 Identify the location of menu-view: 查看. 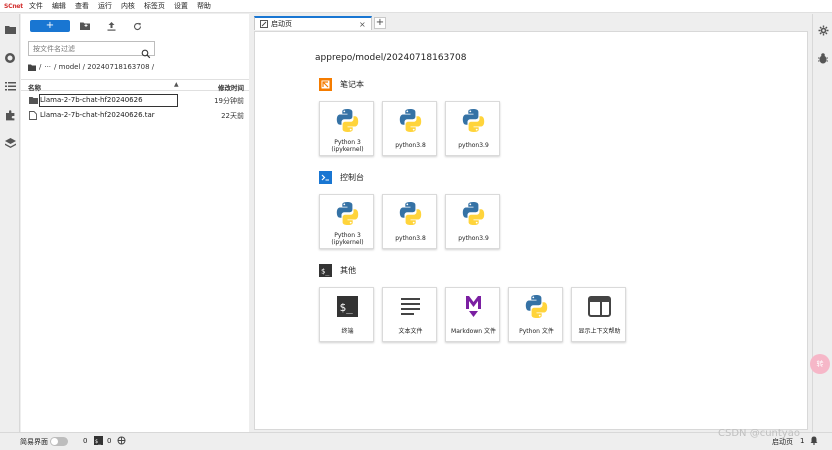
(82, 6).